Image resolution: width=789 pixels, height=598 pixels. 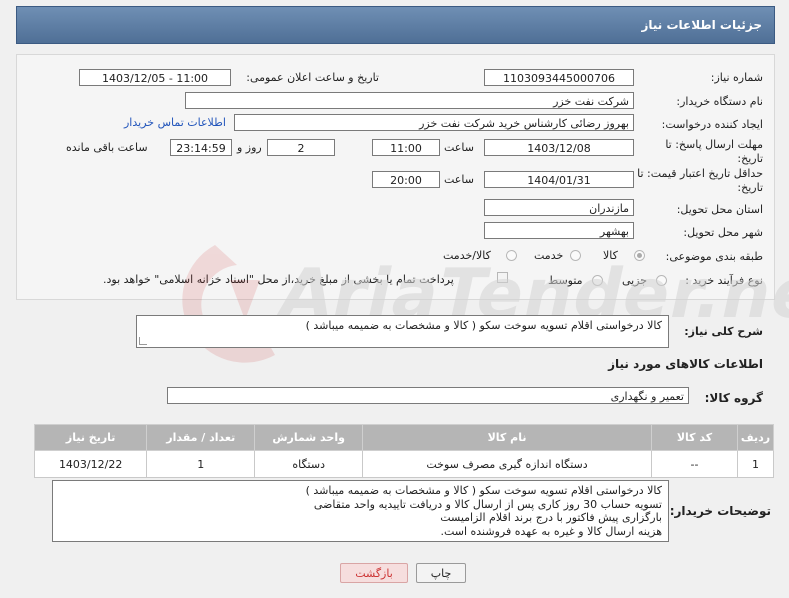 I want to click on resize-handle-icon, so click(x=143, y=341).